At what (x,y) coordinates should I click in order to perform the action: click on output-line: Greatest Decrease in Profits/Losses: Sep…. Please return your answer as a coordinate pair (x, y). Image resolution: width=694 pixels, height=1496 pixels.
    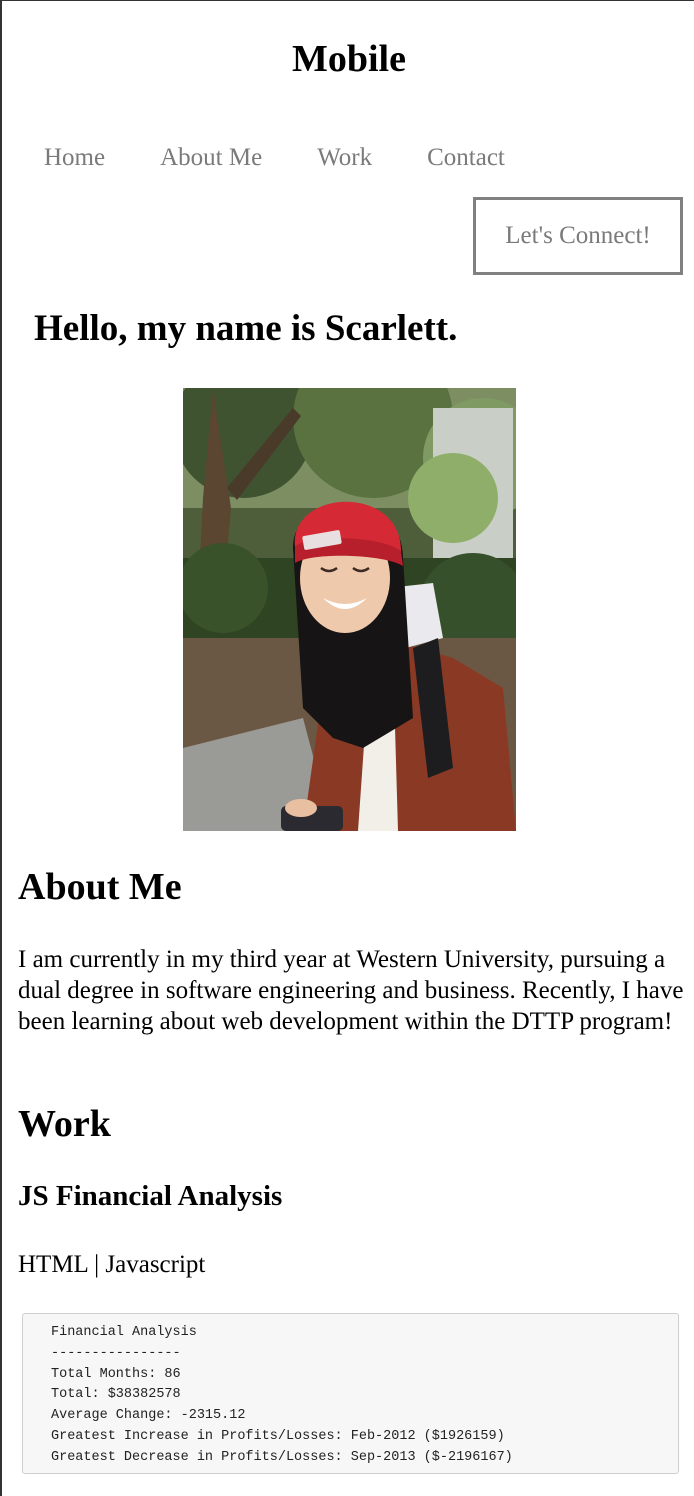
    Looking at the image, I should click on (282, 1457).